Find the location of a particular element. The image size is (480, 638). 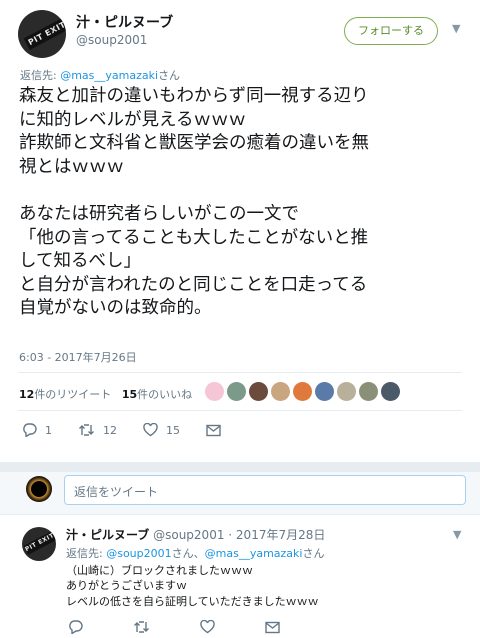

reply-action: 1 is located at coordinates (37, 430).